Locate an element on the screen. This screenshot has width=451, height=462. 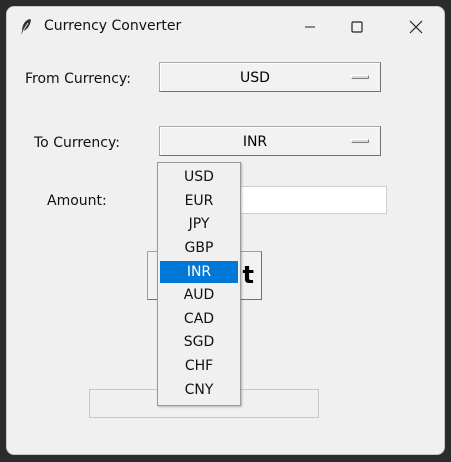
from-currency-label: From Currency: is located at coordinates (78, 79).